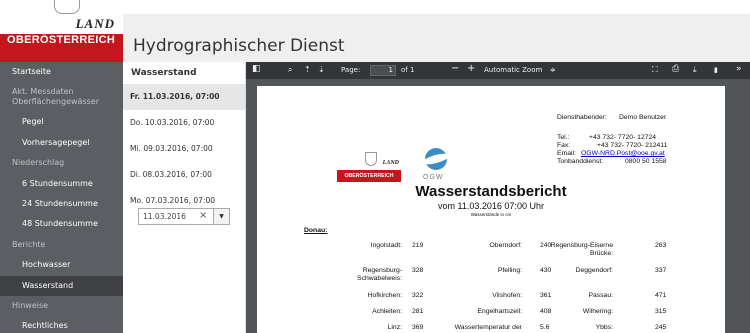 Image resolution: width=750 pixels, height=333 pixels. What do you see at coordinates (491, 206) in the screenshot?
I see `report-subtitle: vom 11.03.2016 07:00 Uhr` at bounding box center [491, 206].